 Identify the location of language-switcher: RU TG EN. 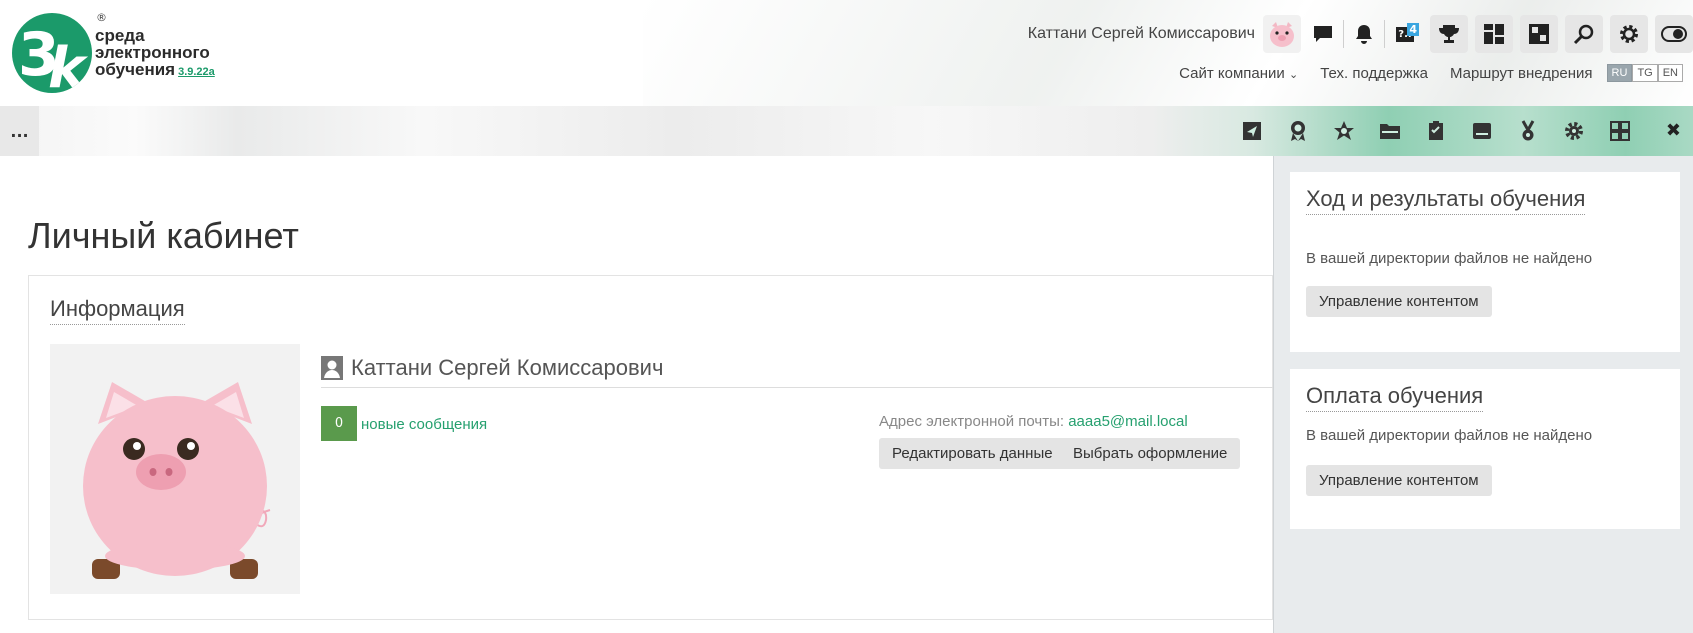
(1644, 73).